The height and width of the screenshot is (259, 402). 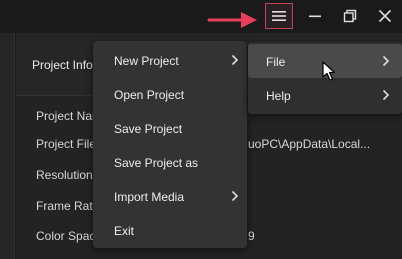 What do you see at coordinates (62, 65) in the screenshot?
I see `panel-title: Project Info` at bounding box center [62, 65].